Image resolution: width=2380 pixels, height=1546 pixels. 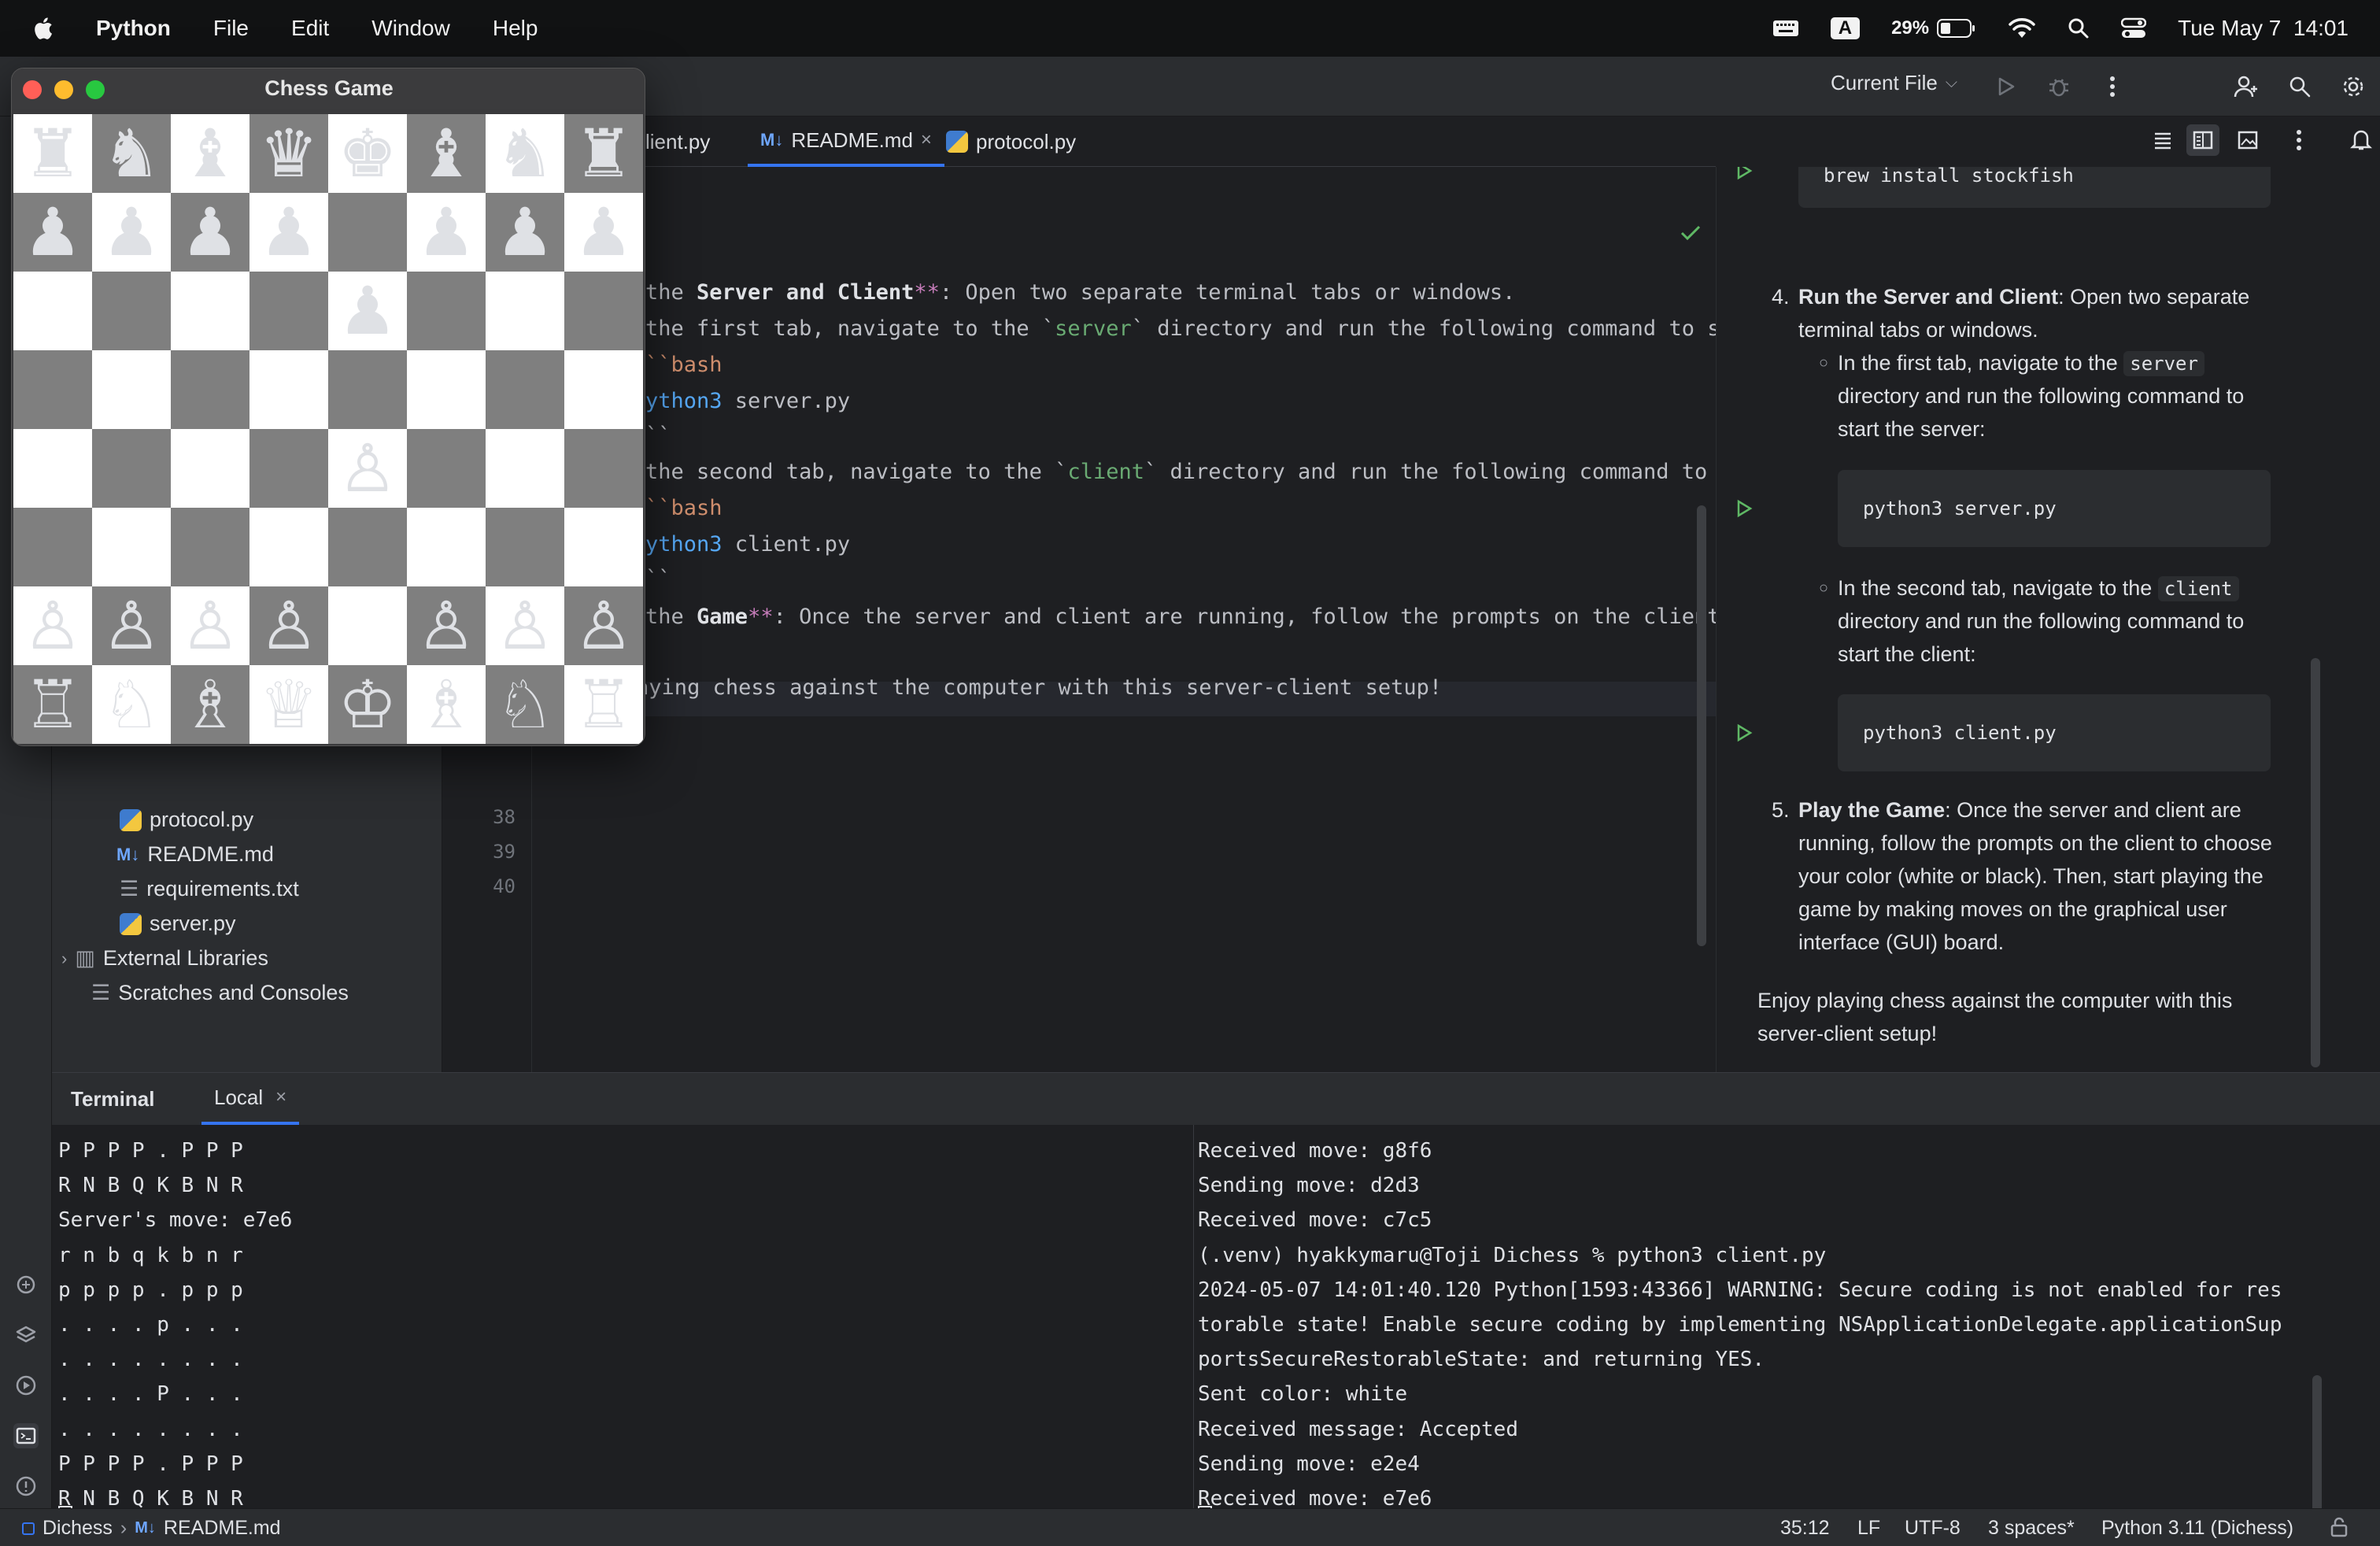 I want to click on chess-piece: ♞, so click(x=131, y=153).